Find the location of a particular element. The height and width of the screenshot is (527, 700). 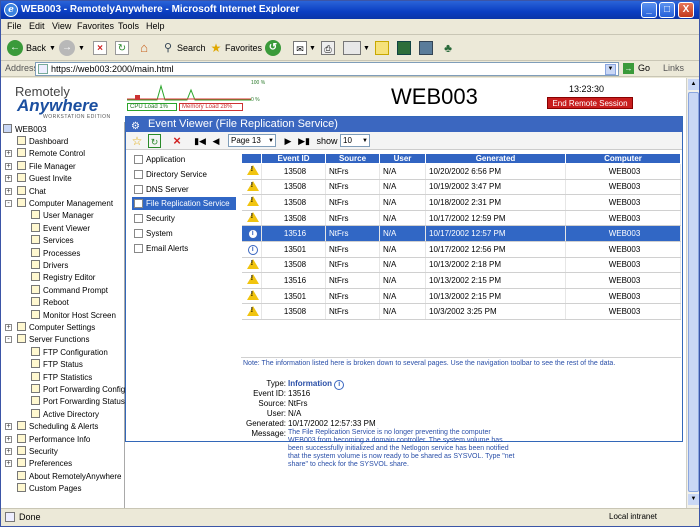

tree-item: Active Directory is located at coordinates (65, 414).